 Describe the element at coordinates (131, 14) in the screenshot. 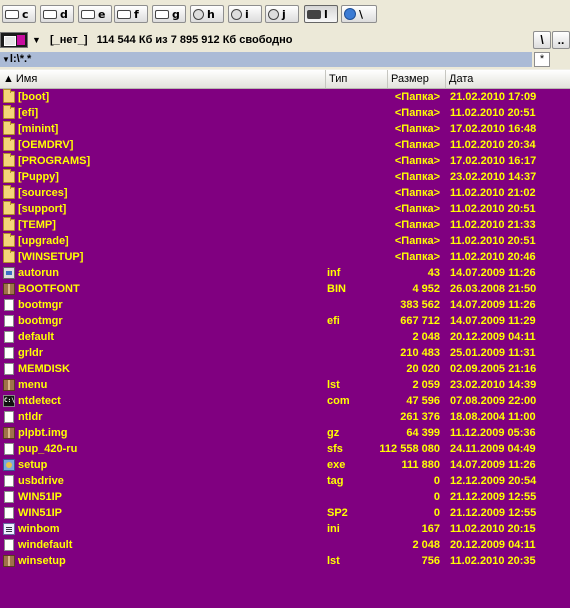

I see `drive-button-f: f` at that location.